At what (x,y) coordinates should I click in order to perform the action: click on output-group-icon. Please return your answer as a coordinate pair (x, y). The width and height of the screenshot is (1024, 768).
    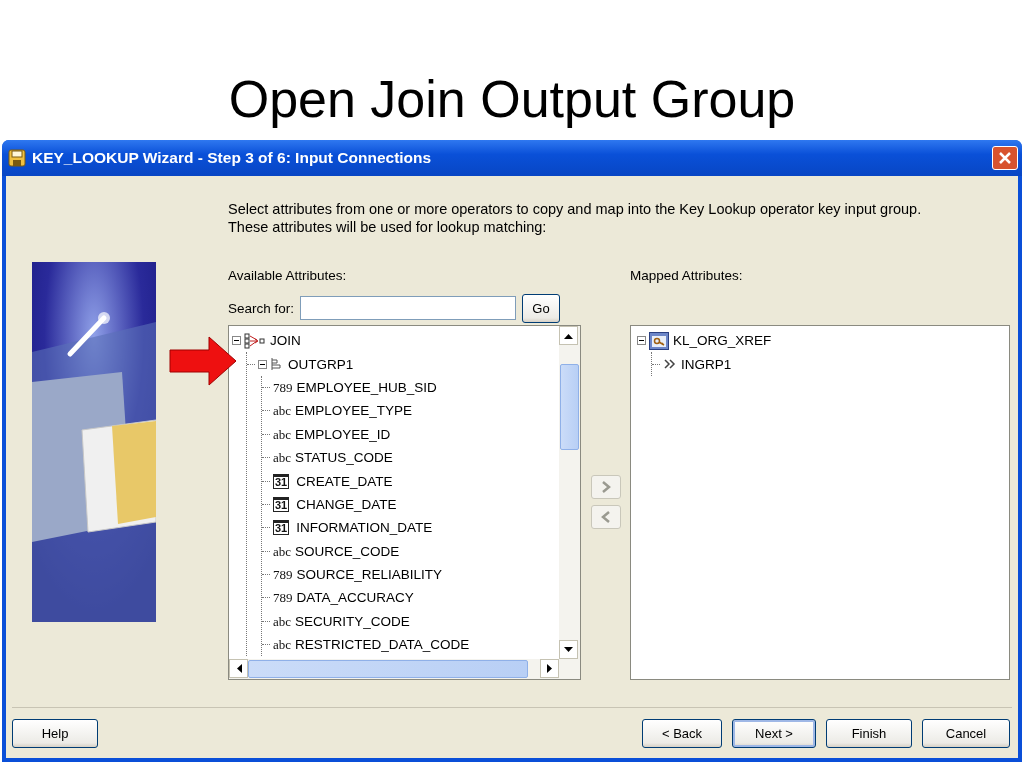
    Looking at the image, I should click on (277, 364).